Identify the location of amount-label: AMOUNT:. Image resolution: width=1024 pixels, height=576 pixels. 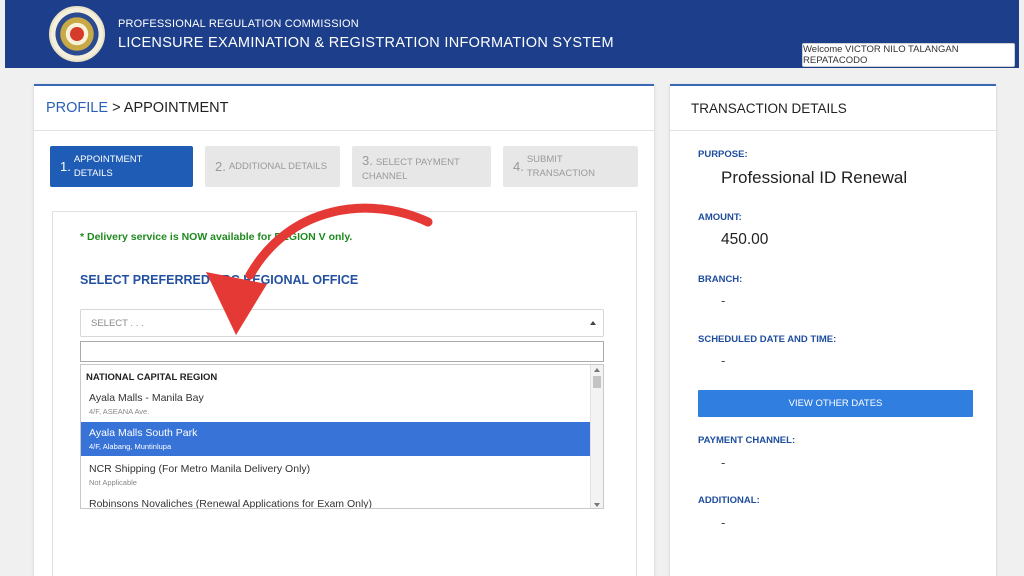
(720, 217).